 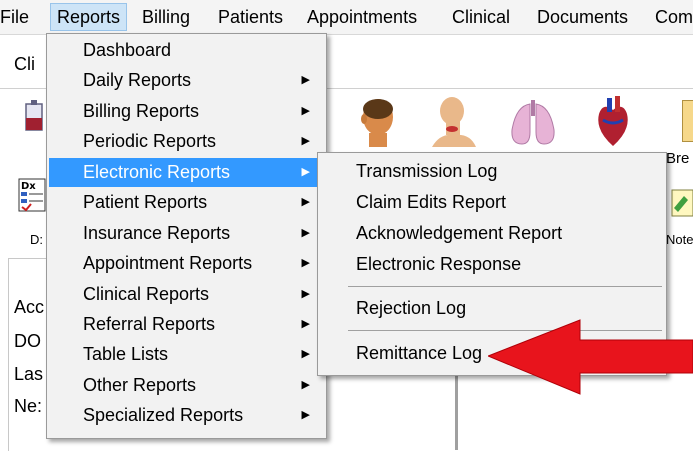 What do you see at coordinates (679, 239) in the screenshot?
I see `toolbar-label-note: Note` at bounding box center [679, 239].